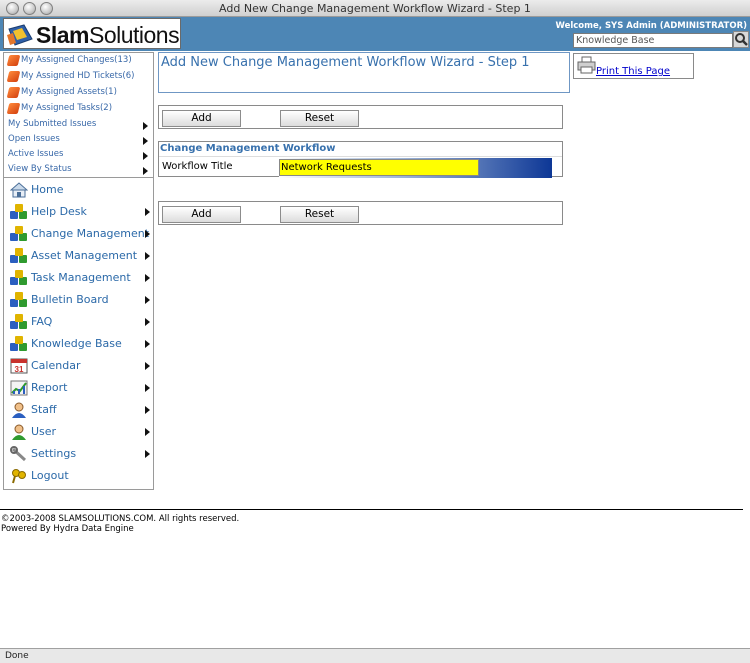  Describe the element at coordinates (79, 432) in the screenshot. I see `sidebar-item-user: User` at that location.